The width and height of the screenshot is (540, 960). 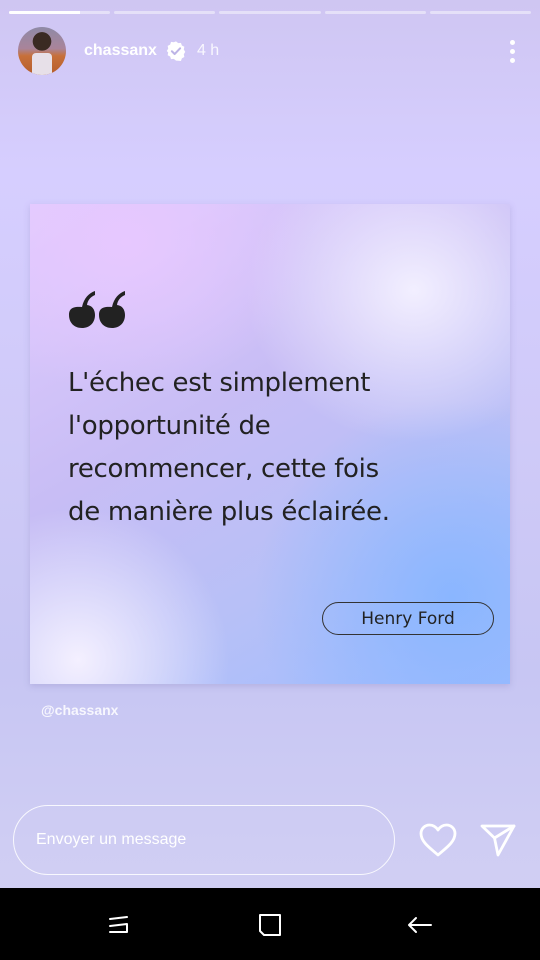 What do you see at coordinates (44, 12) in the screenshot?
I see `progress-fill` at bounding box center [44, 12].